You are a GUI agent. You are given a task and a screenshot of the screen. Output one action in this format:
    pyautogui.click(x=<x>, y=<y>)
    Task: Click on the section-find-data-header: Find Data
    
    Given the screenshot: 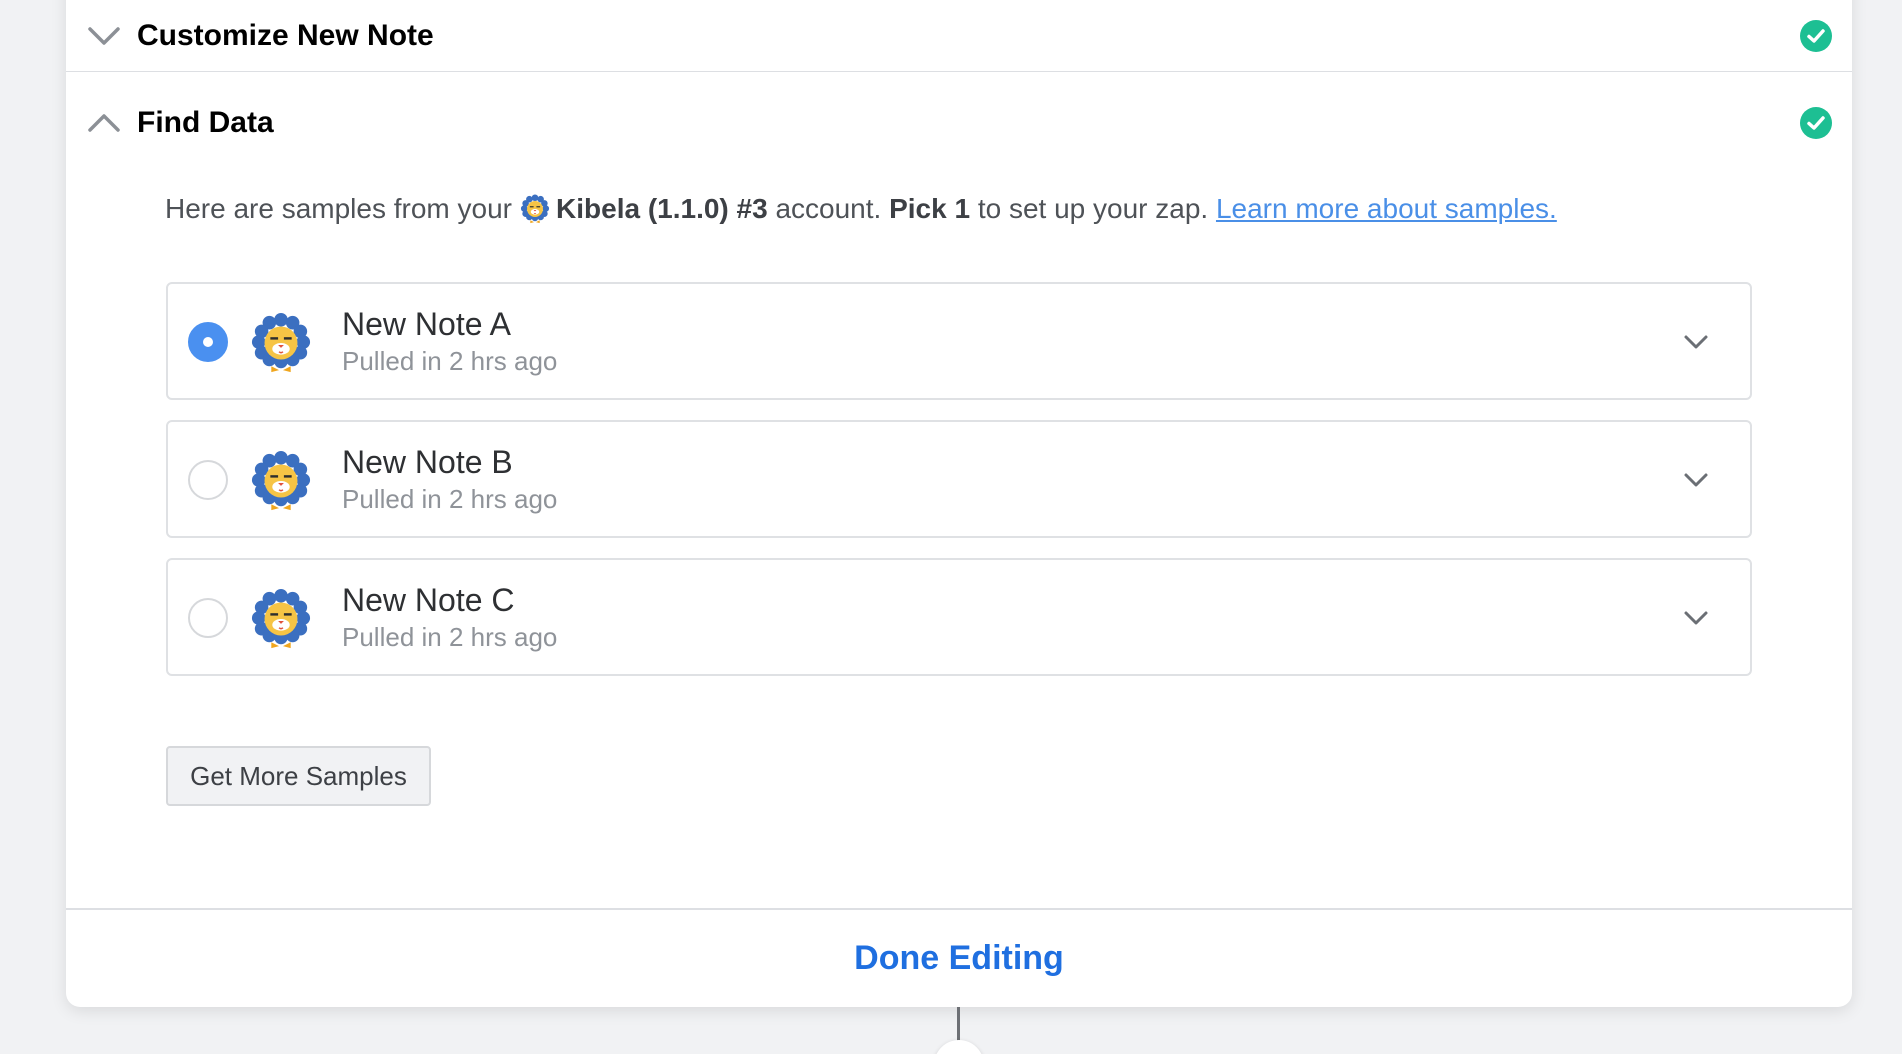 What is the action you would take?
    pyautogui.click(x=959, y=123)
    